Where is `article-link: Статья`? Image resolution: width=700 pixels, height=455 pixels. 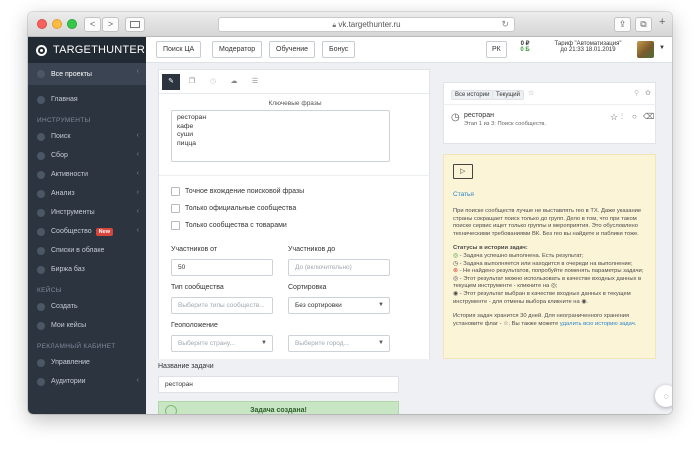 article-link: Статья is located at coordinates (463, 194).